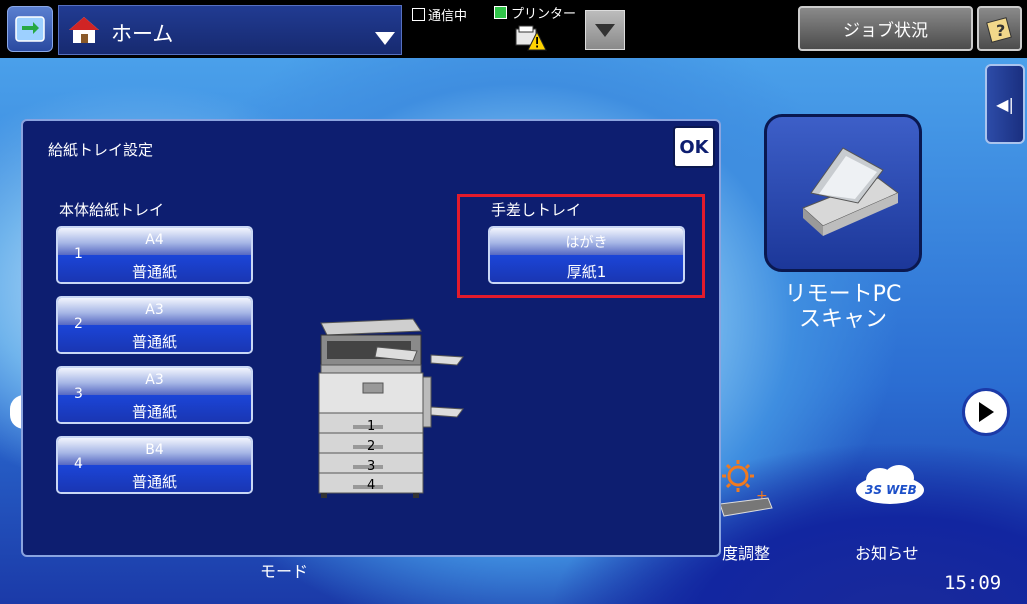  I want to click on checkbox-icon, so click(418, 14).